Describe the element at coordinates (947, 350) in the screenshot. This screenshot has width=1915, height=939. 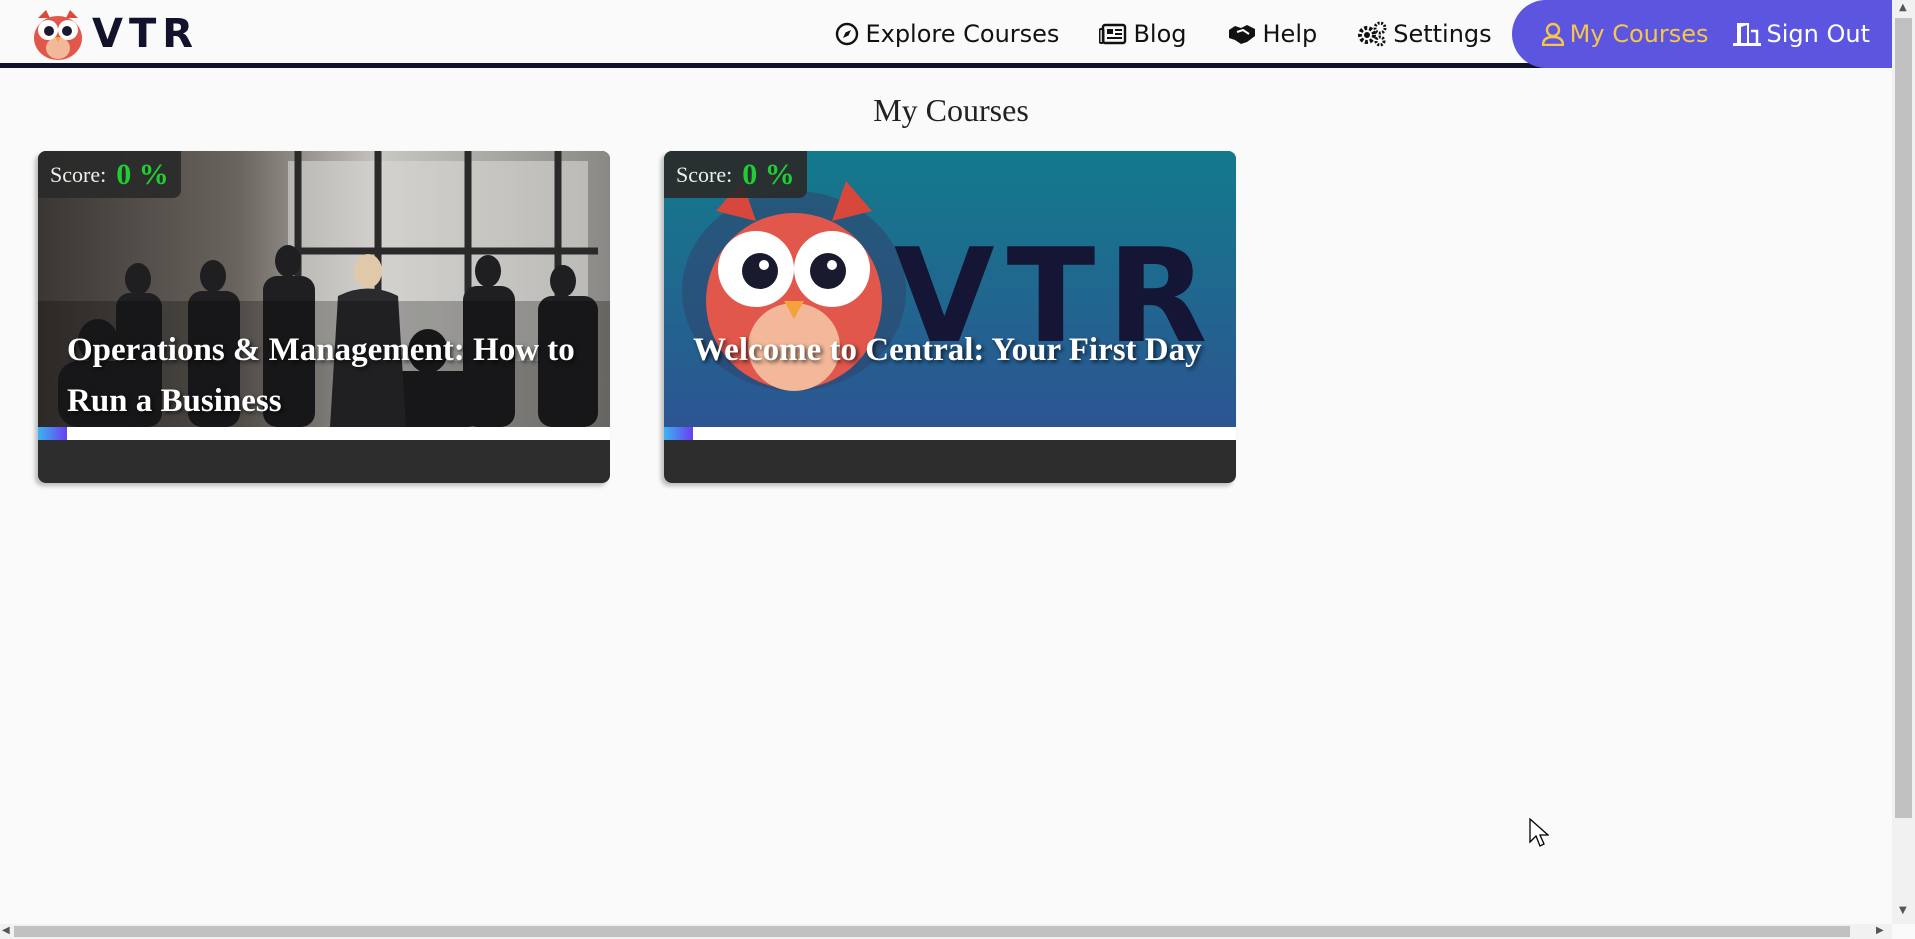
I see `course-title: Welcome to Central: Your First Day` at that location.